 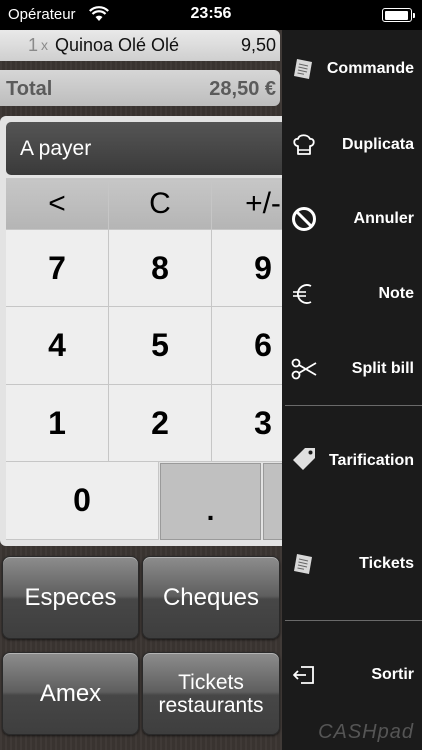 I want to click on pay-tickets-line2: restaurants, so click(x=211, y=705).